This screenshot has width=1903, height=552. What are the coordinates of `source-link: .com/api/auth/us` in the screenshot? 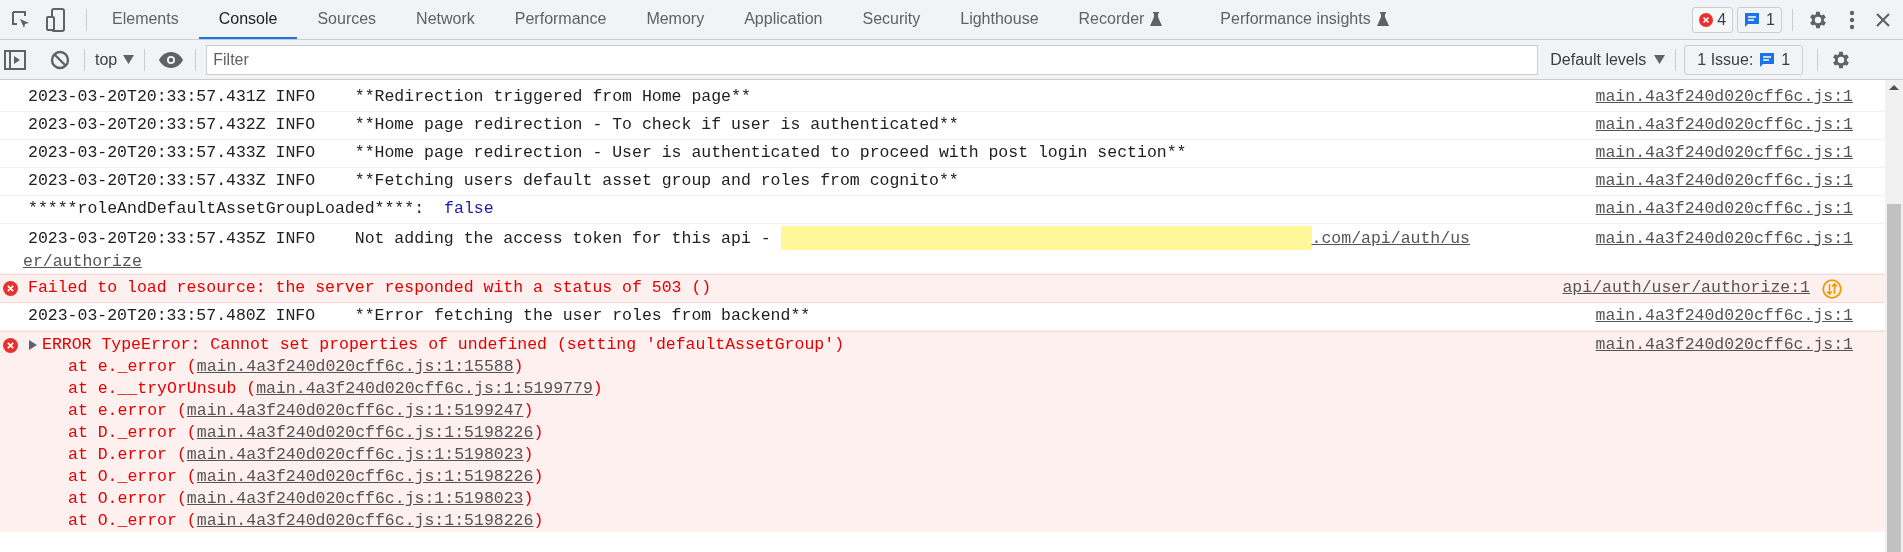 It's located at (1453, 238).